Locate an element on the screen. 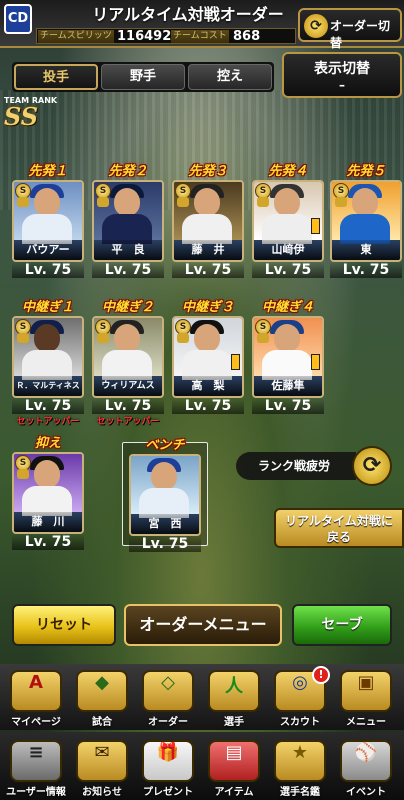 Image resolution: width=404 pixels, height=800 pixels. player-card: S ウィリアムス is located at coordinates (128, 357).